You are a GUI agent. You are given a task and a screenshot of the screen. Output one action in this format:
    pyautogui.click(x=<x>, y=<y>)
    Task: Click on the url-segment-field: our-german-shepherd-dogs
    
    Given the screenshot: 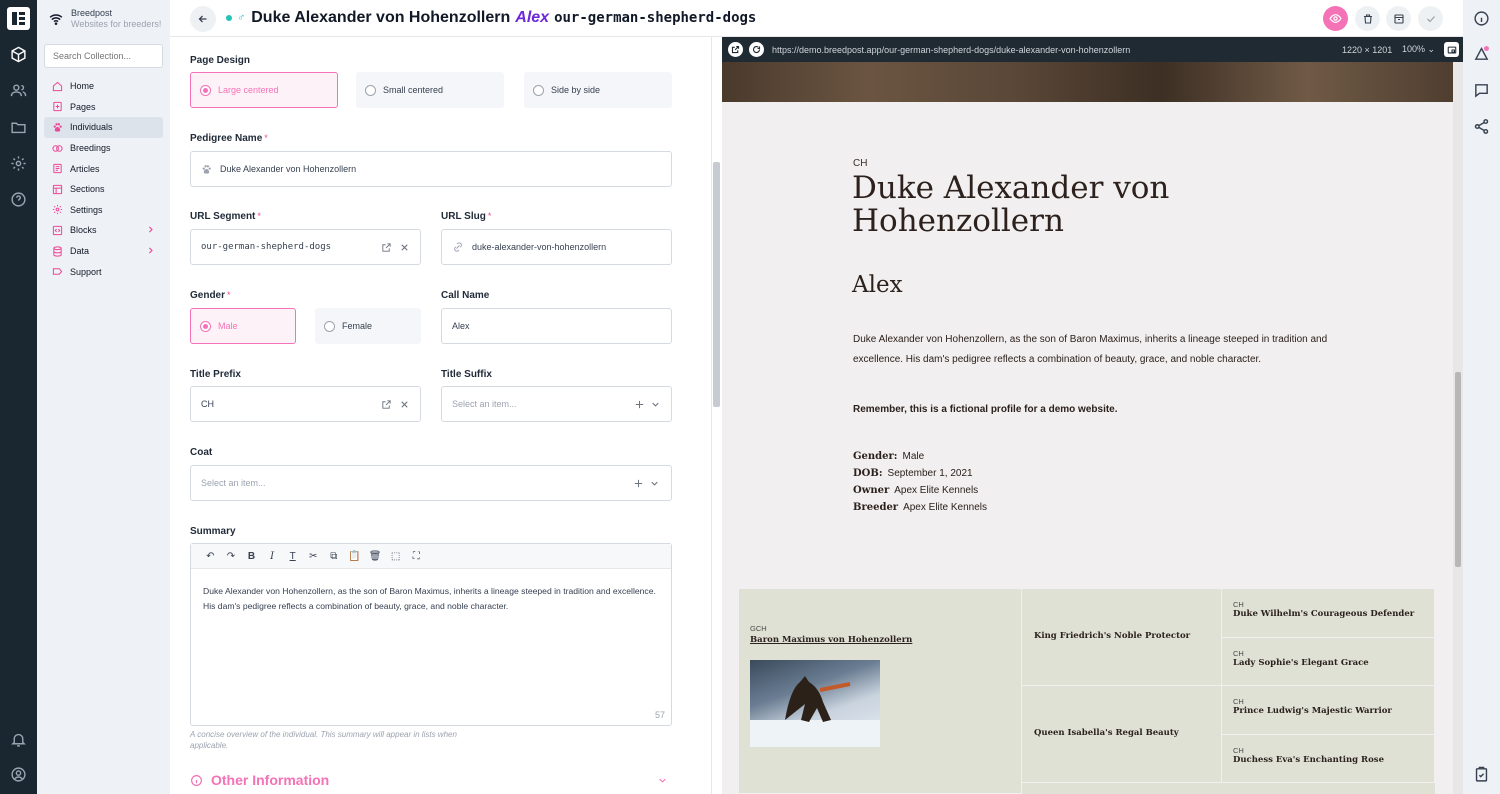 What is the action you would take?
    pyautogui.click(x=305, y=247)
    